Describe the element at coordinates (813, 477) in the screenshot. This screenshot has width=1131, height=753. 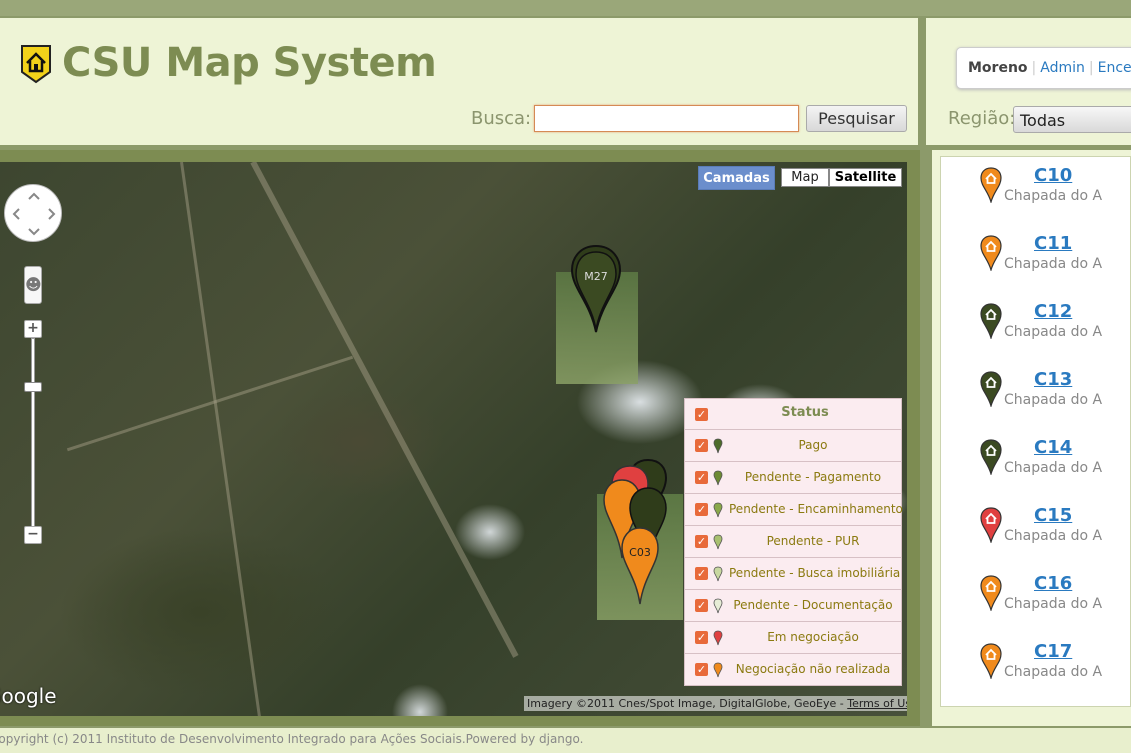
I see `legend-label: Pendente - Pagamento` at that location.